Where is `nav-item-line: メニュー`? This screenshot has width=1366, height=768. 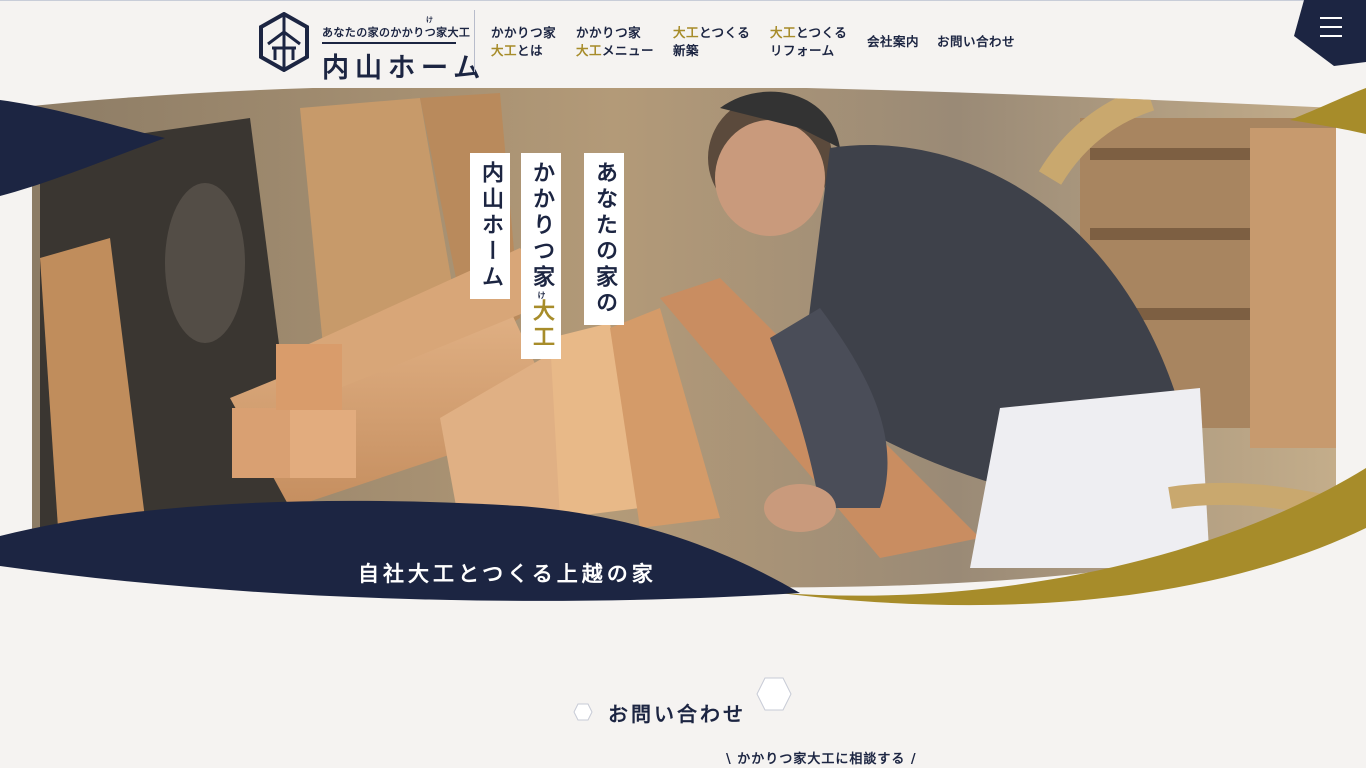
nav-item-line: メニュー is located at coordinates (628, 50).